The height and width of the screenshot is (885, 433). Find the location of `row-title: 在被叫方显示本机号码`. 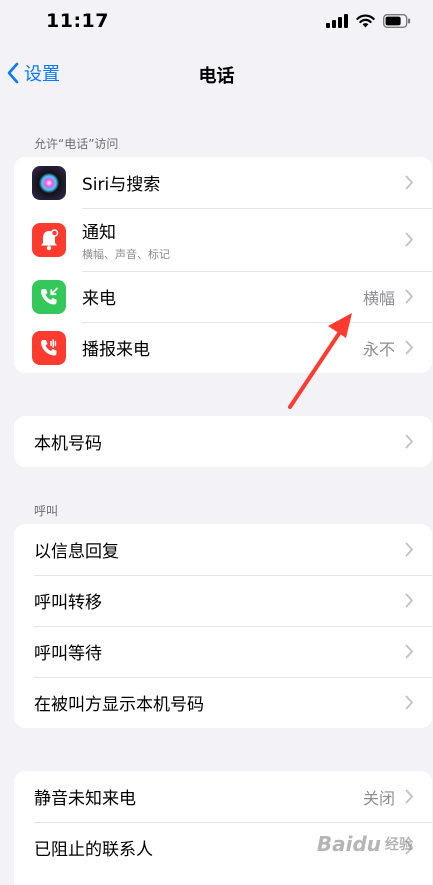

row-title: 在被叫方显示本机号码 is located at coordinates (119, 705).